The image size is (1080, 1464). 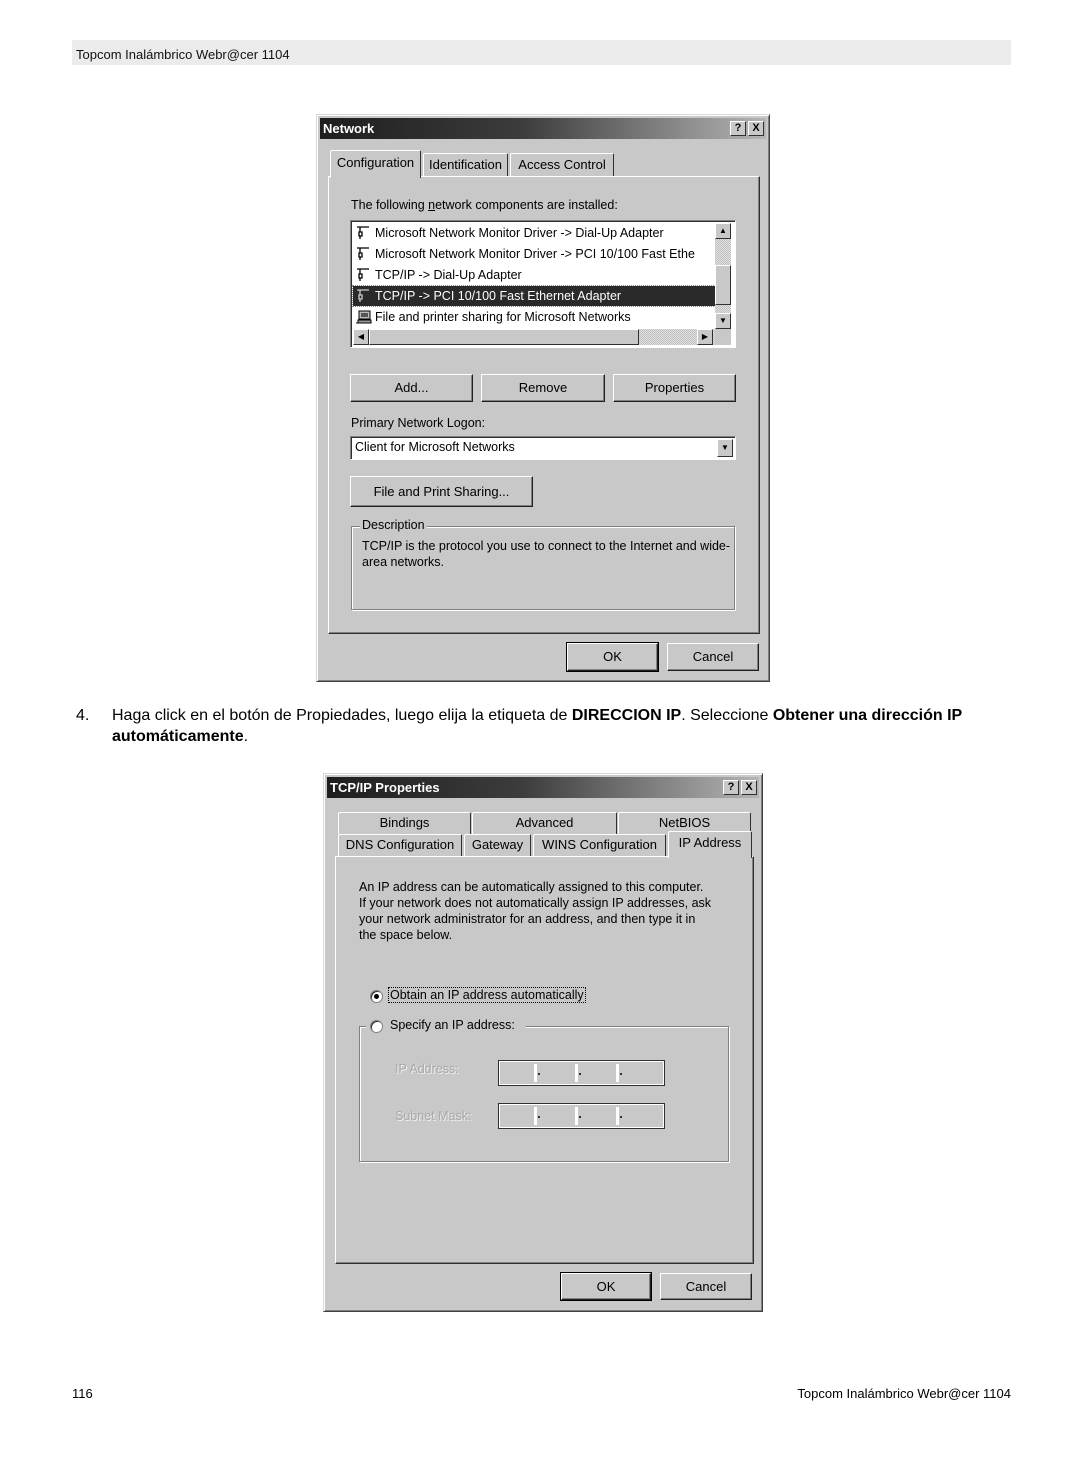 I want to click on scroll-thumb, so click(x=723, y=285).